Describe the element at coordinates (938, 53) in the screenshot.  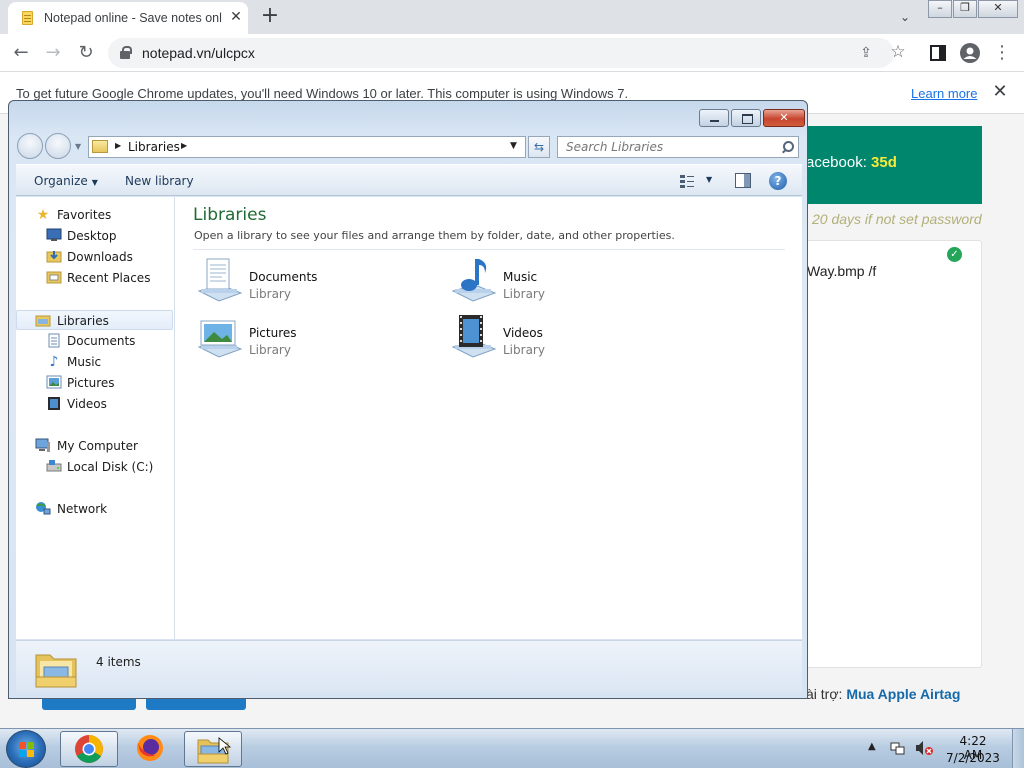
I see `side-panel-icon` at that location.